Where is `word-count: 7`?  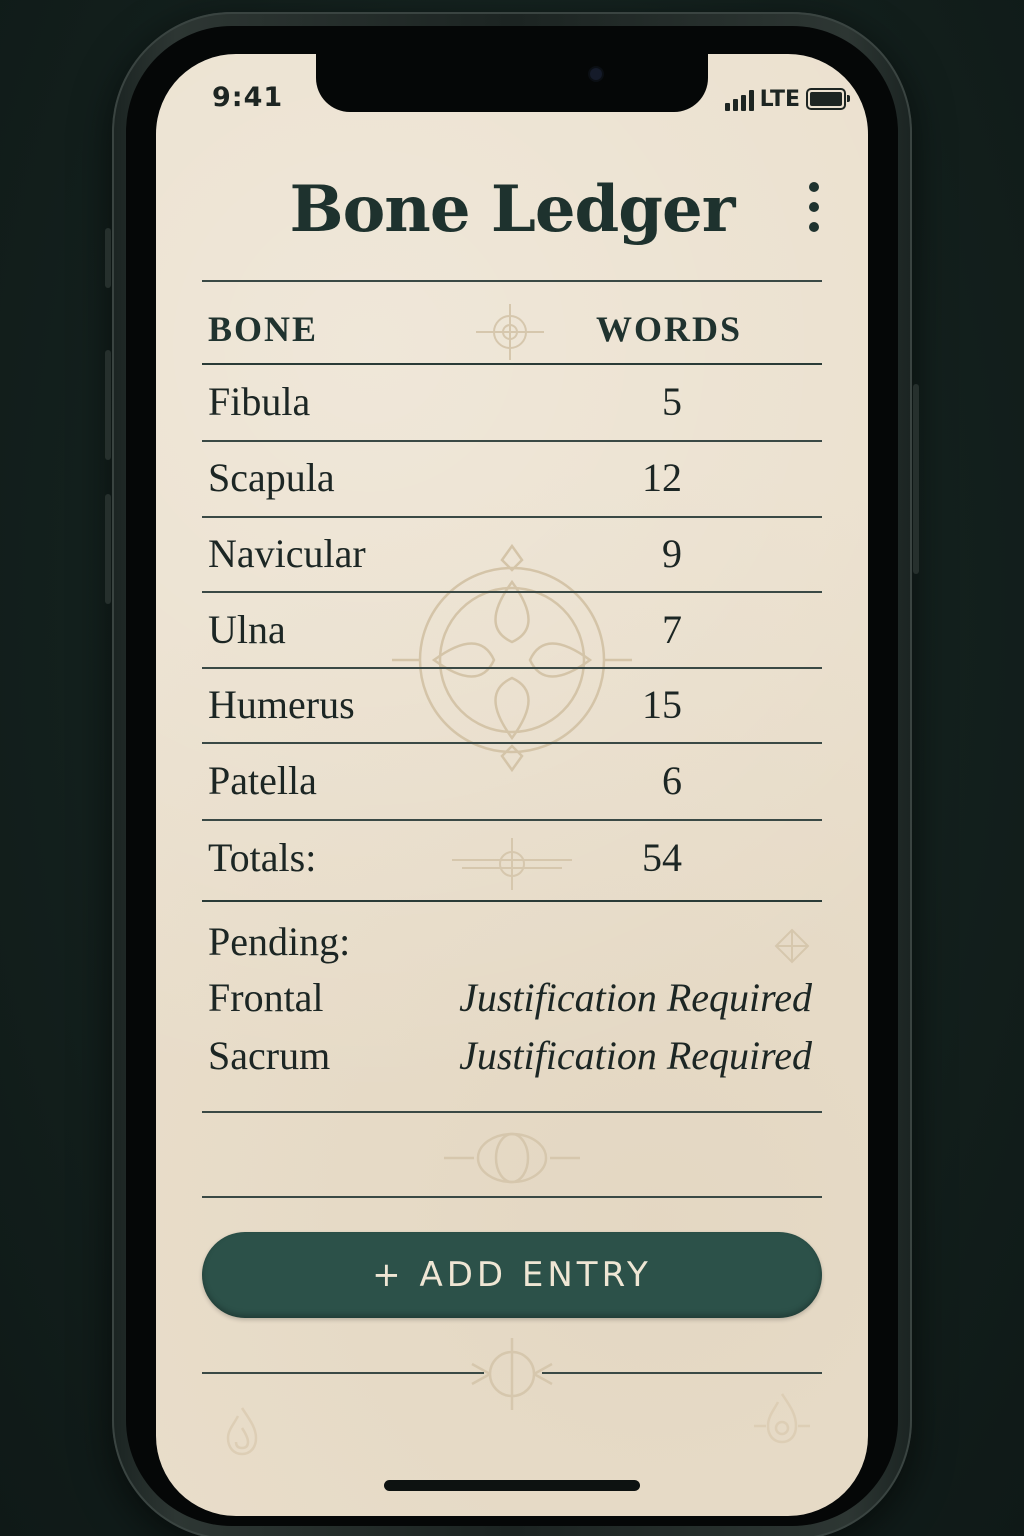
word-count: 7 is located at coordinates (672, 629).